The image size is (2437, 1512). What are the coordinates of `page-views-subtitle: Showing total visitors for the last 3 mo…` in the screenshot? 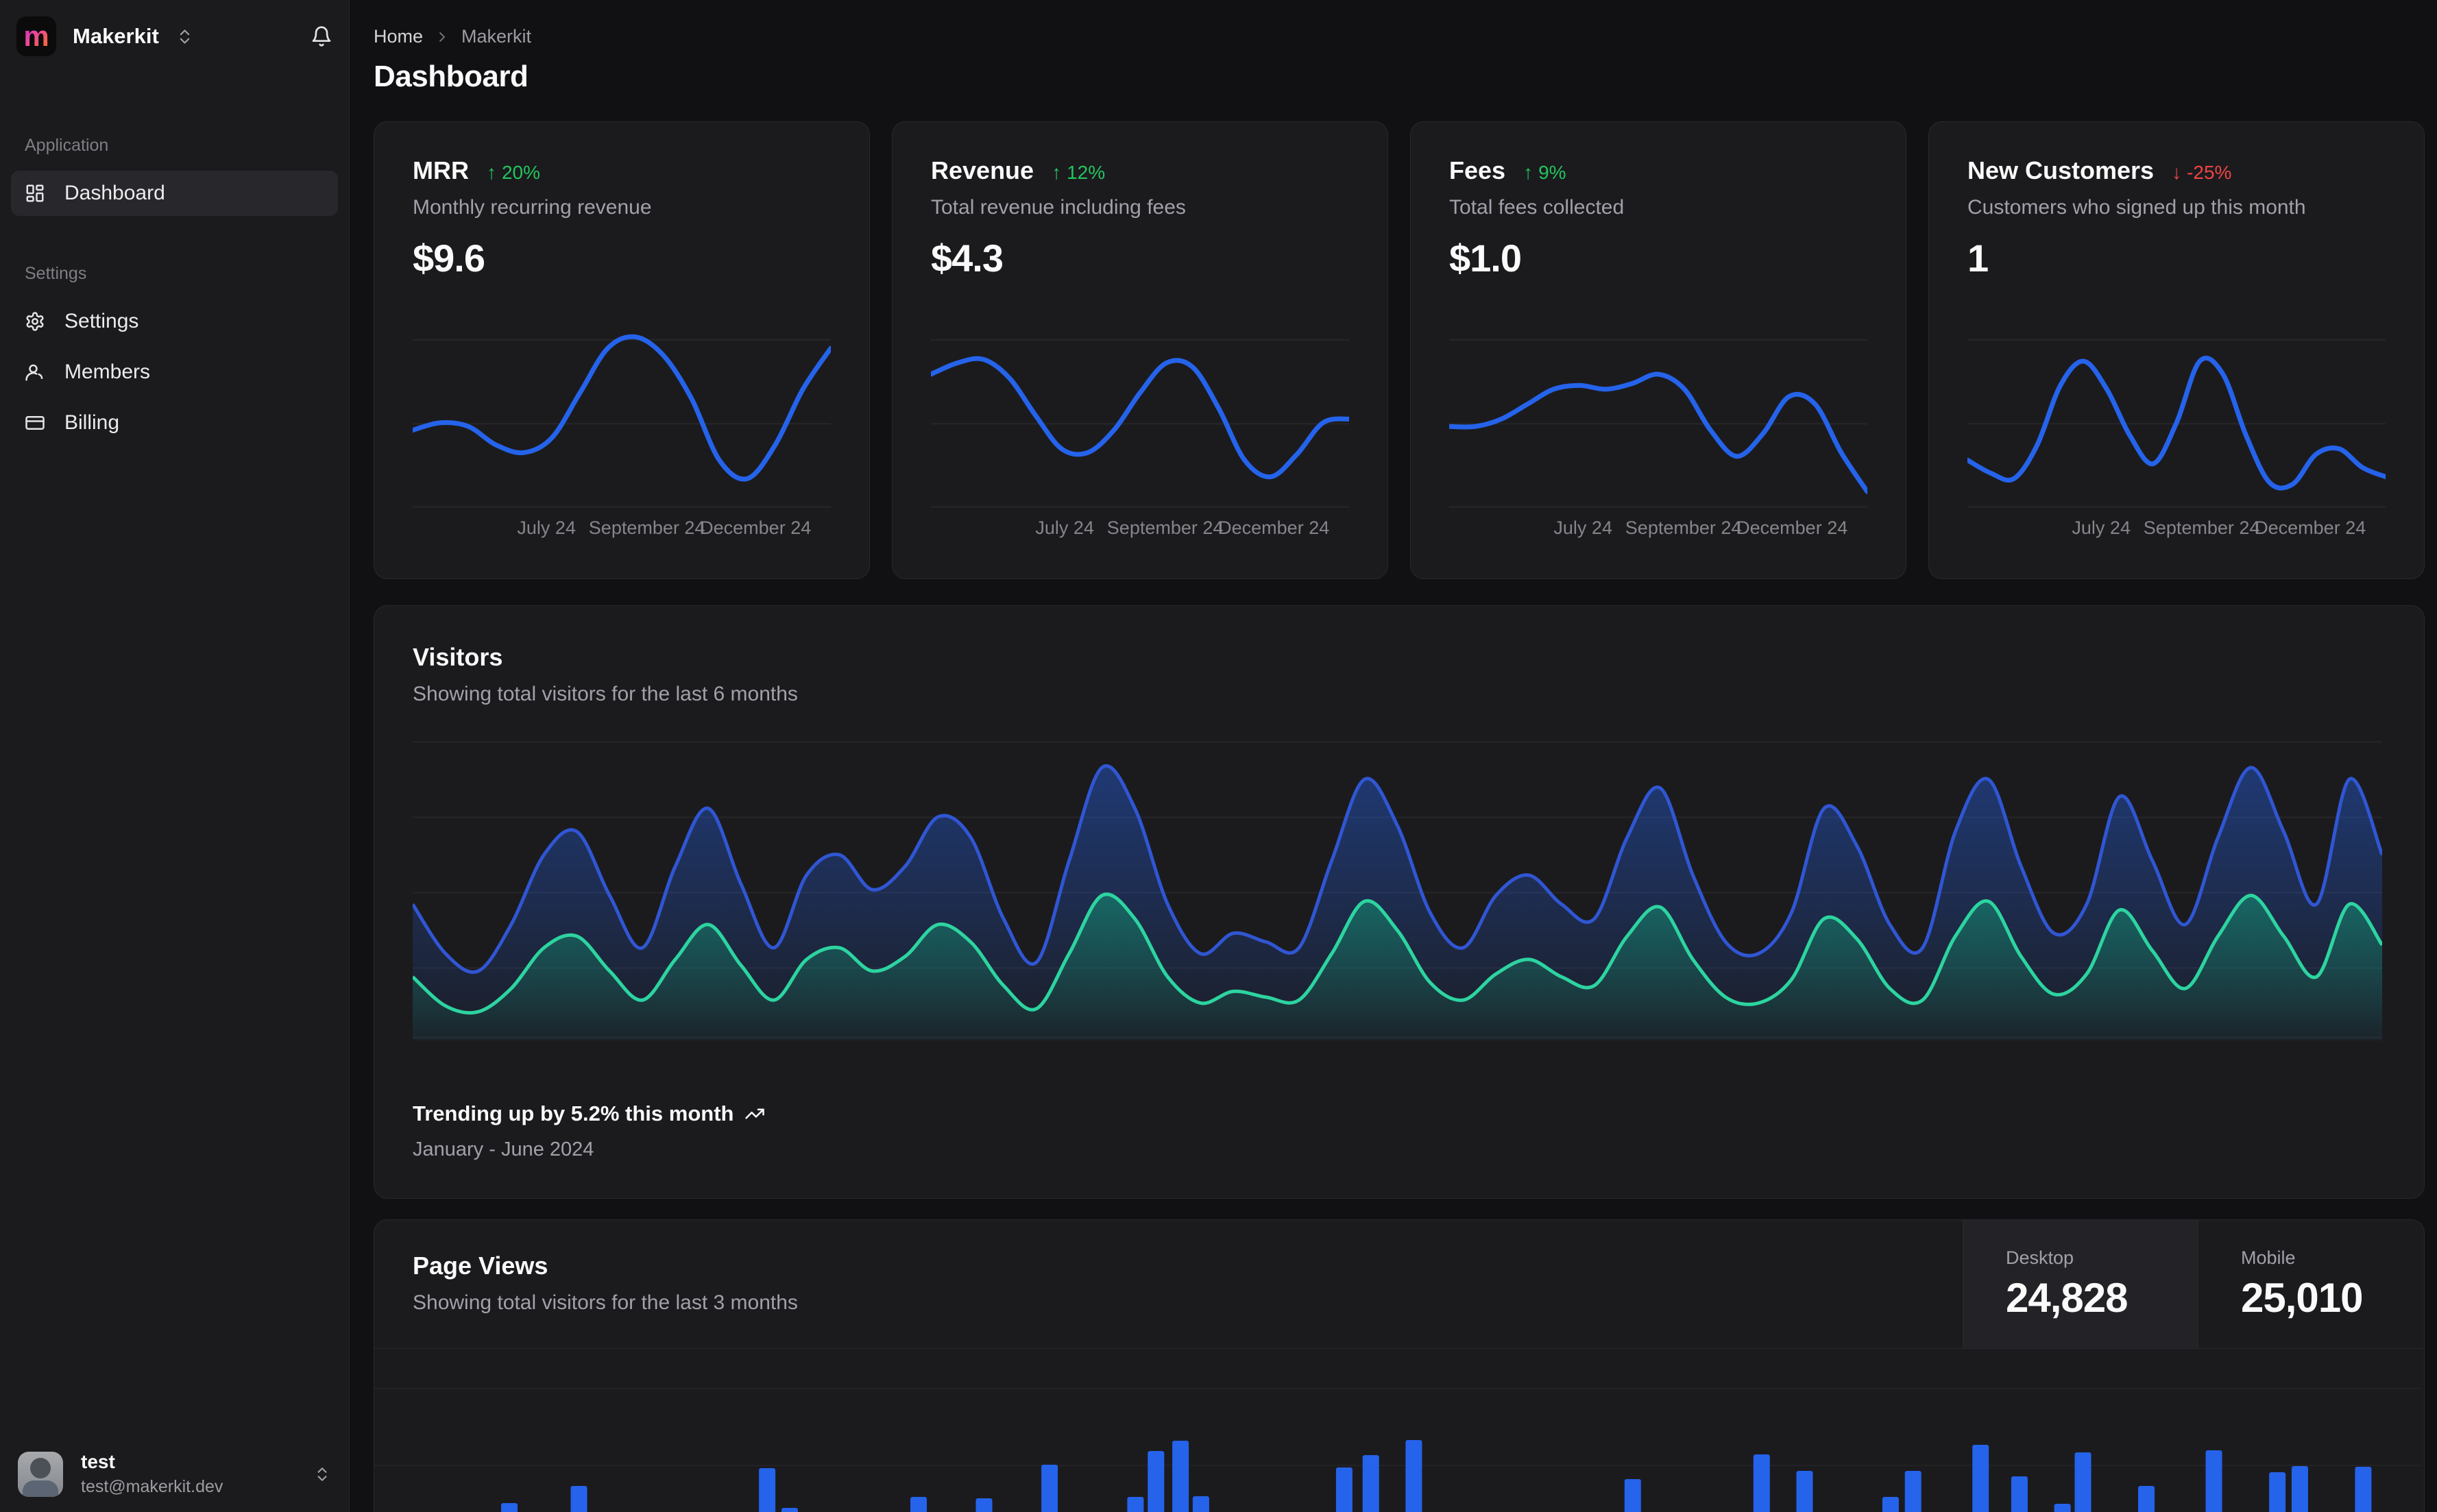 It's located at (605, 1302).